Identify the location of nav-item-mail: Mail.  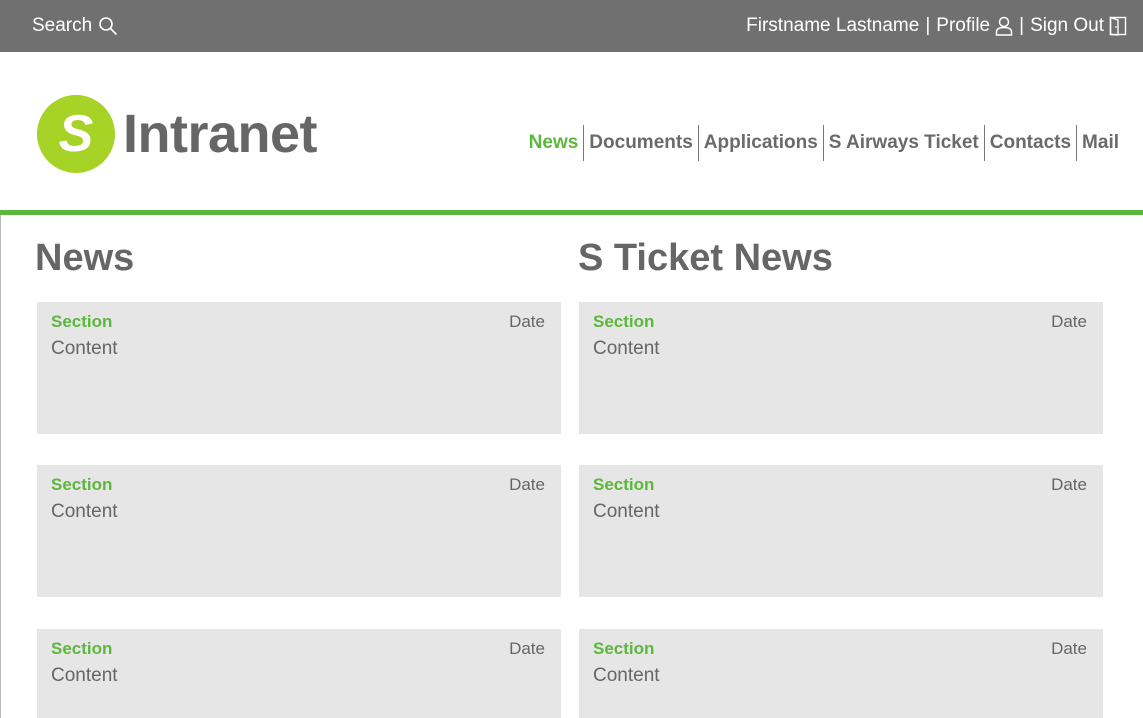
(1100, 143).